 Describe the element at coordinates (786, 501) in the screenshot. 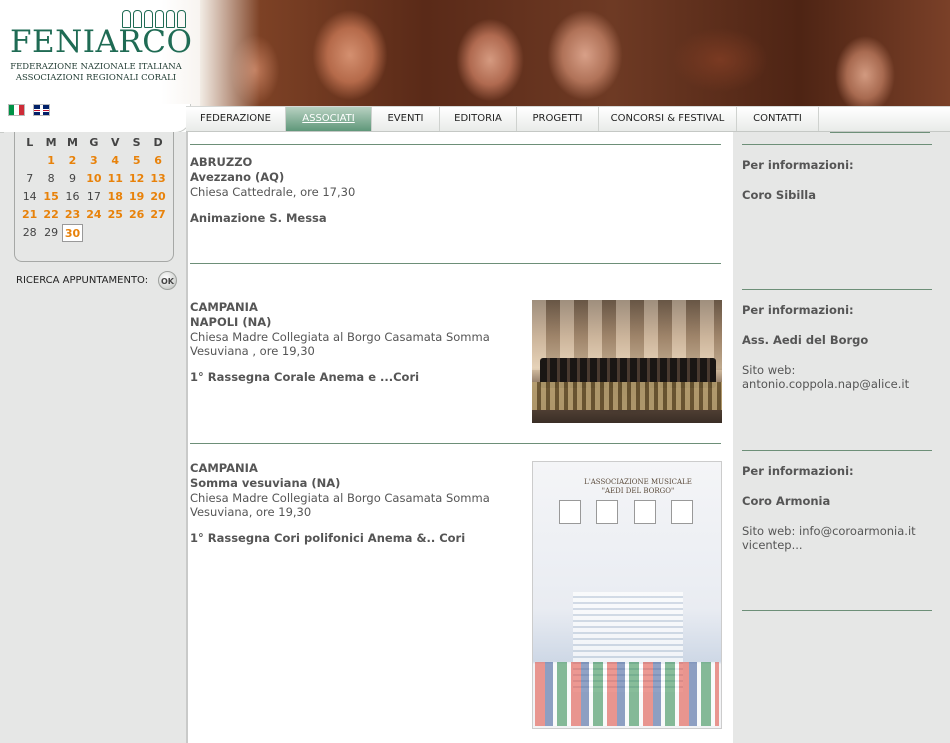

I see `info-coro: Coro Armonia` at that location.